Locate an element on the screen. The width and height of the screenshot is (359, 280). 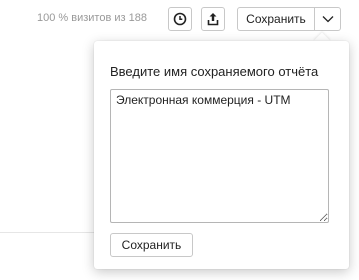
history-button is located at coordinates (180, 19).